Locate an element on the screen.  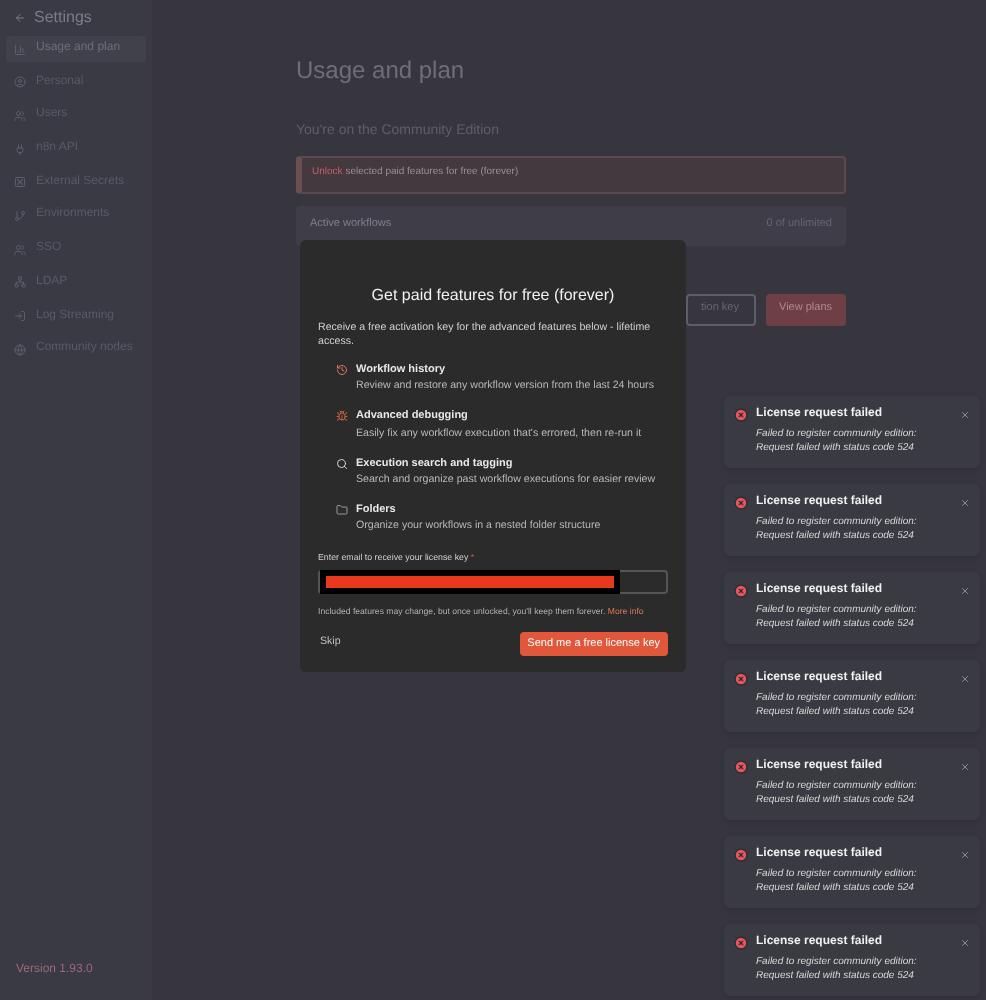
chart-icon is located at coordinates (20, 49).